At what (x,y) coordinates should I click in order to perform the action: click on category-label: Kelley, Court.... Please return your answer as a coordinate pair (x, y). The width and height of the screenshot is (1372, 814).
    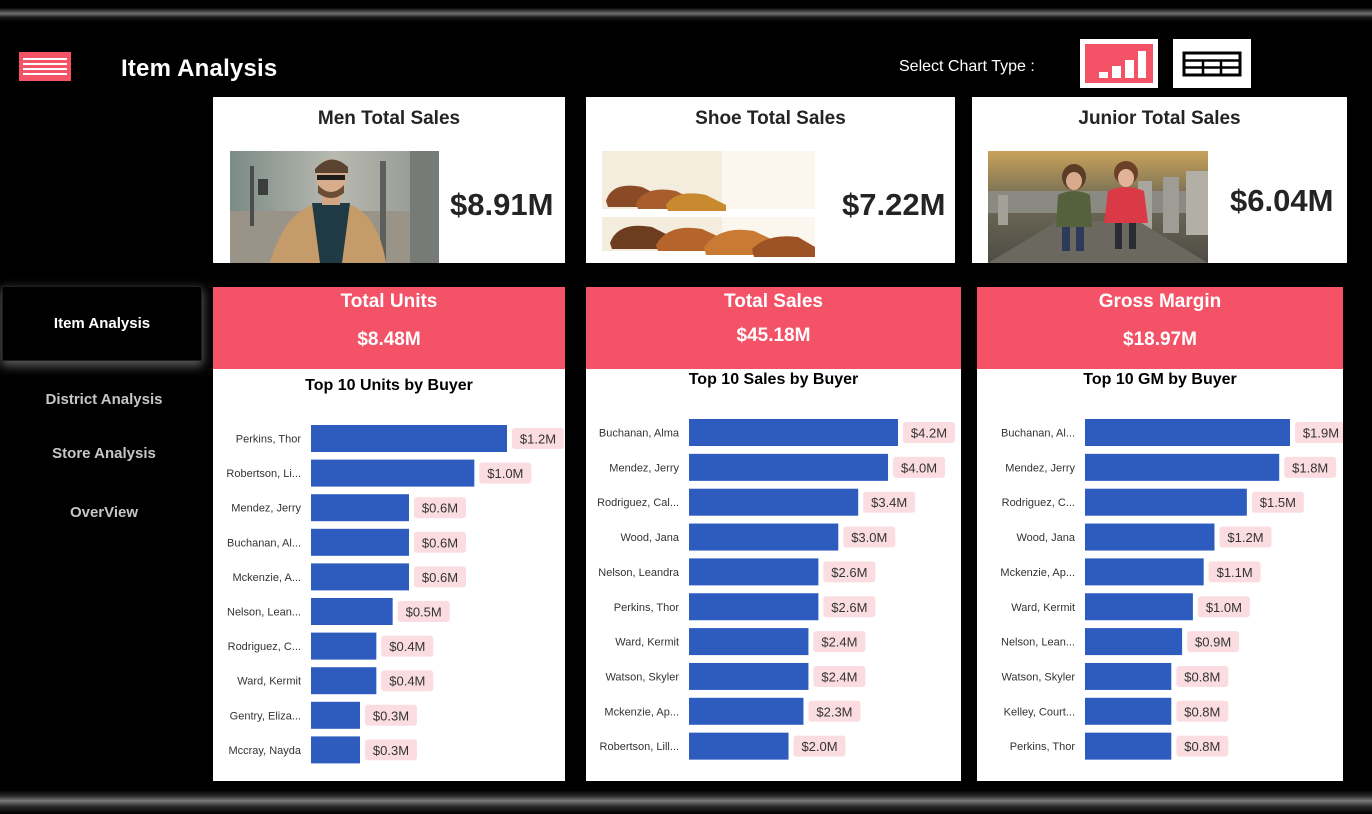
    Looking at the image, I should click on (1039, 712).